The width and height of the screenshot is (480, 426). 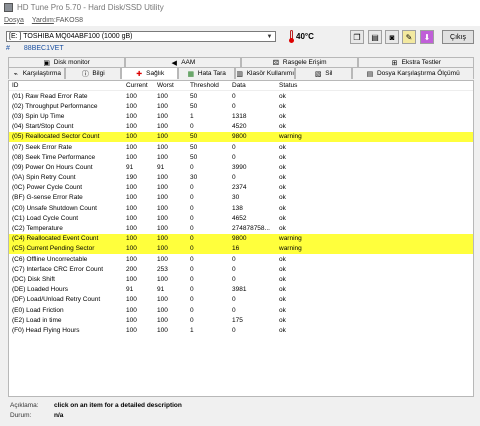 What do you see at coordinates (182, 62) in the screenshot?
I see `tab-aam: ◀ AAM` at bounding box center [182, 62].